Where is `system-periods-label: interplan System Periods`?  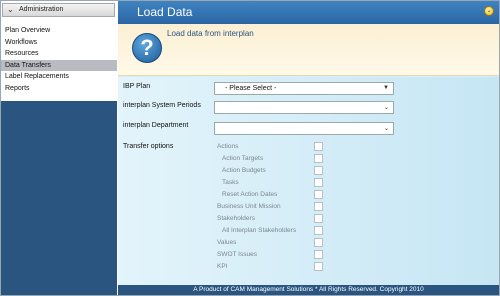 system-periods-label: interplan System Periods is located at coordinates (162, 105).